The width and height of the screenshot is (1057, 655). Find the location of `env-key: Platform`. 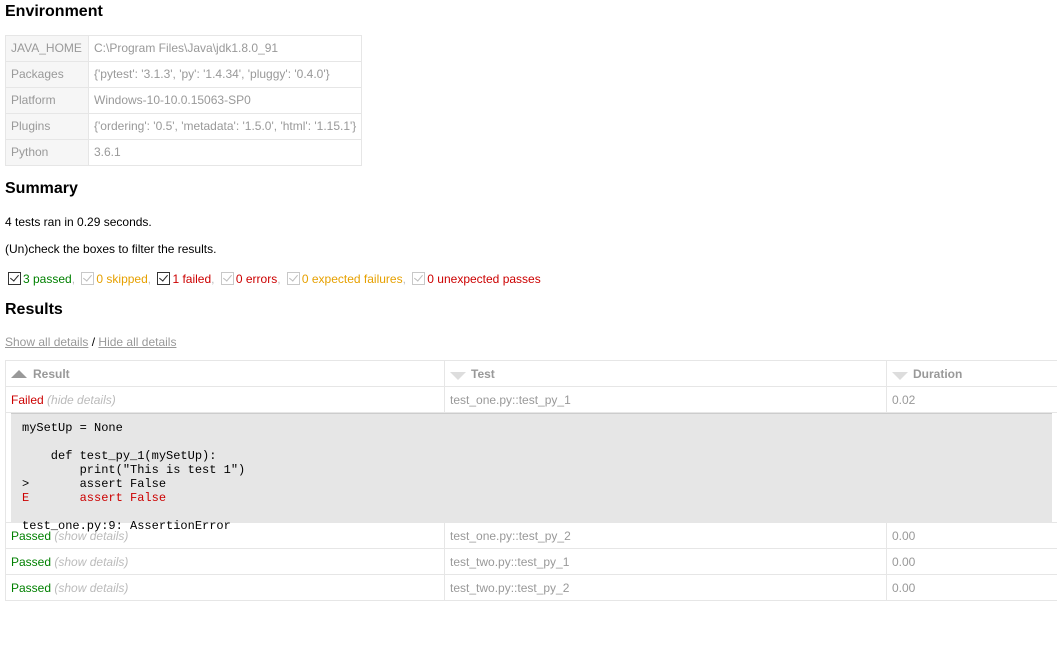

env-key: Platform is located at coordinates (47, 100).